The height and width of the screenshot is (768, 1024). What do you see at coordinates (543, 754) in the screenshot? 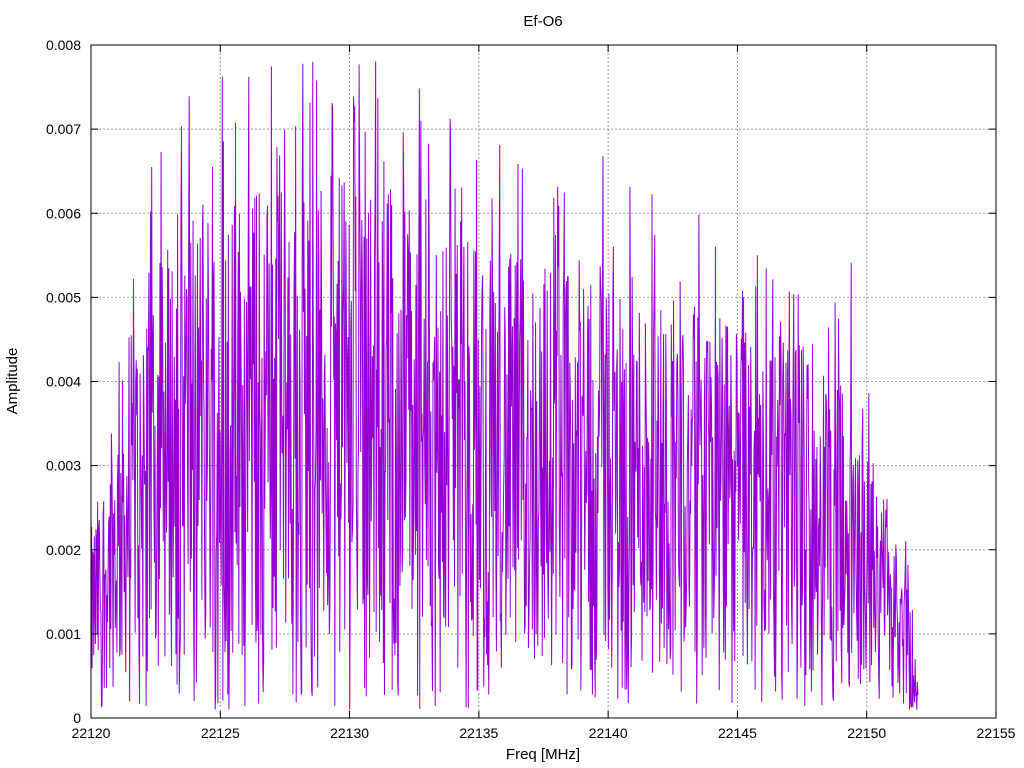
I see `x-axis-label: Freq [MHz]` at bounding box center [543, 754].